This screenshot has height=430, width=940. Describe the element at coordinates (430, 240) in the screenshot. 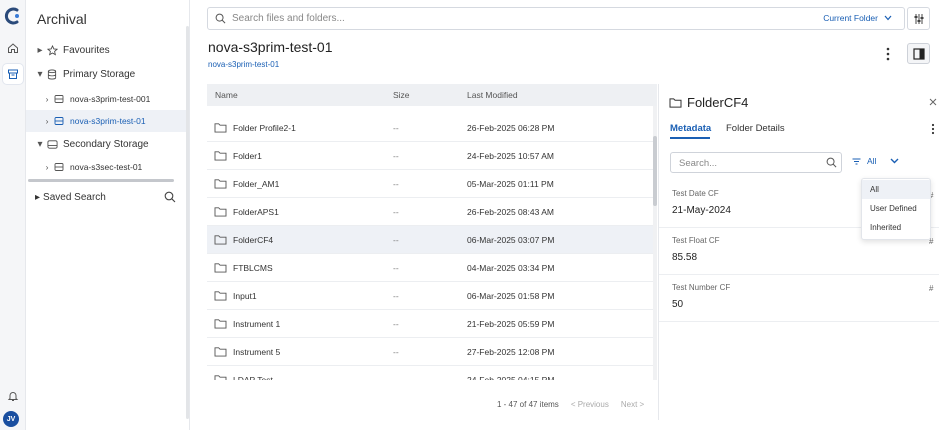

I see `table-row: FolderCF4 -- 06-Mar-2025 03:07 PM` at that location.